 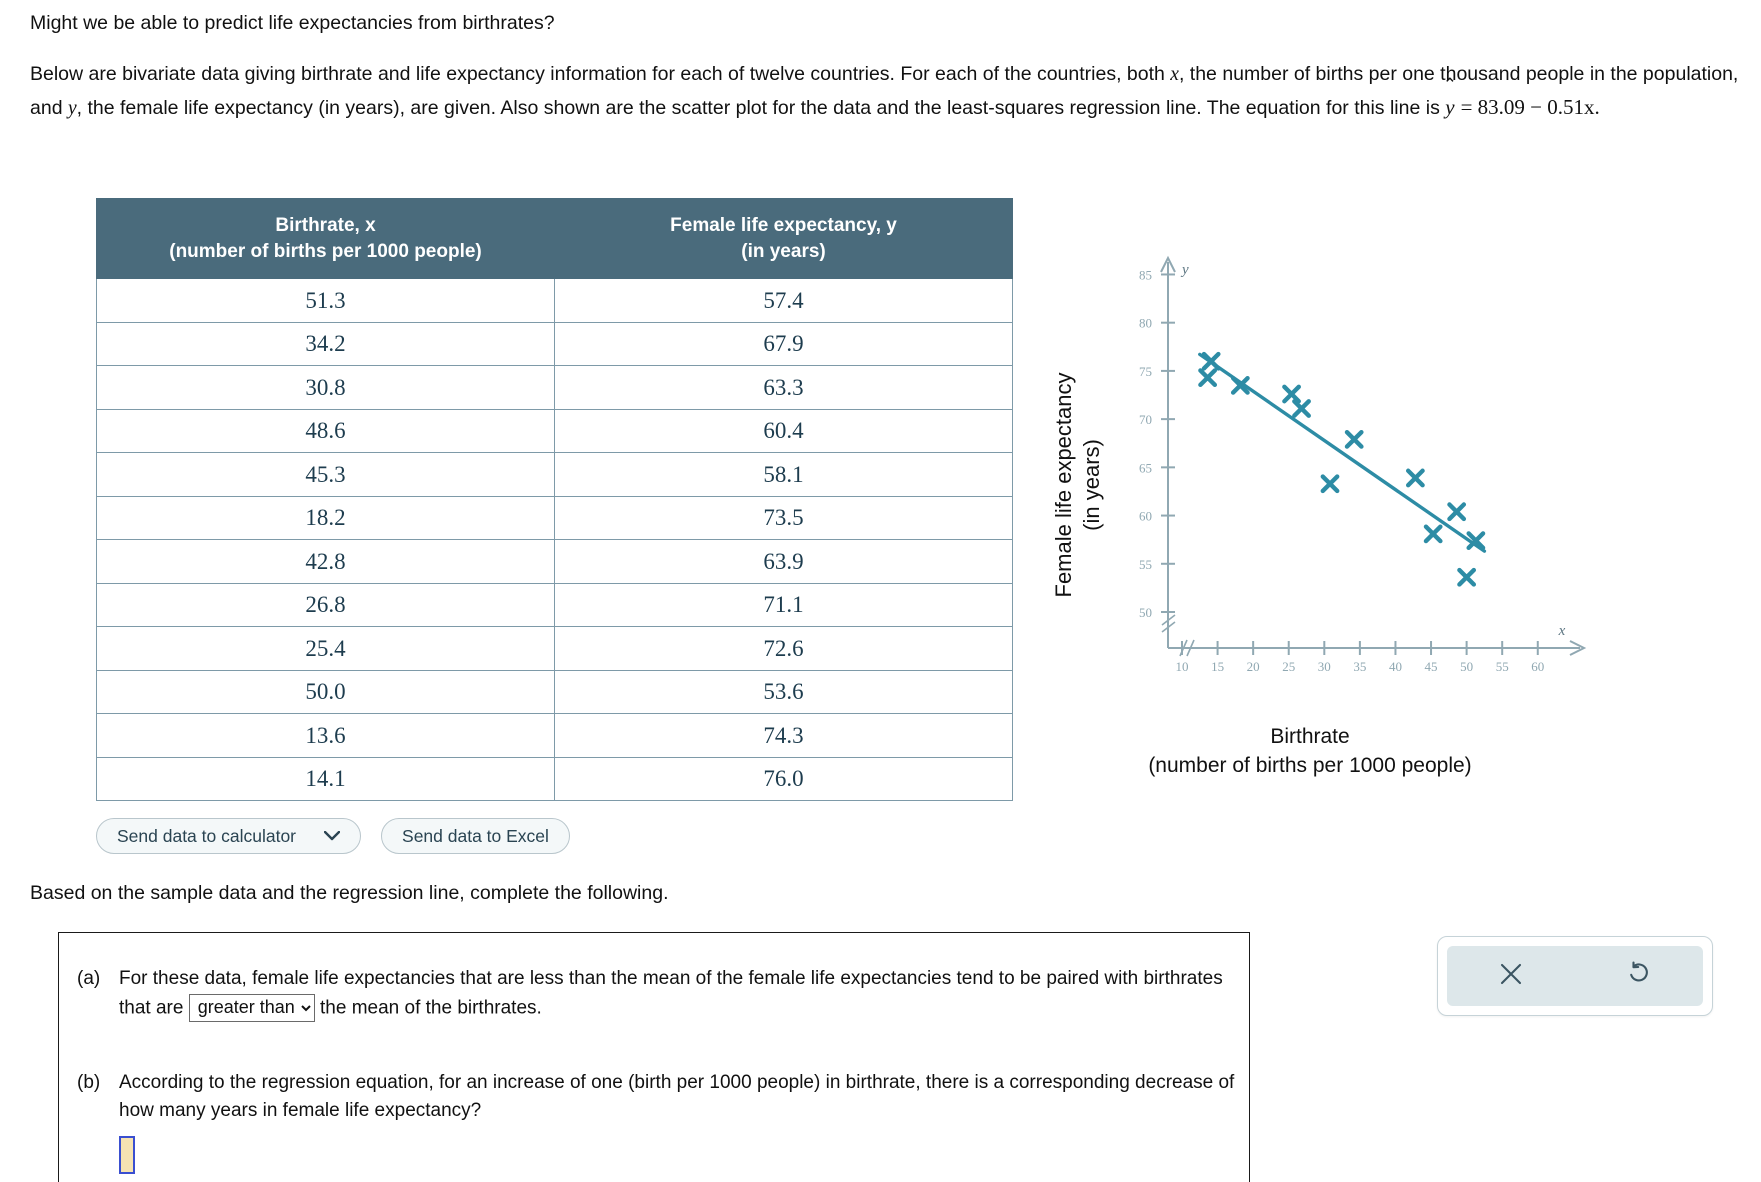 What do you see at coordinates (783, 225) in the screenshot?
I see `header-life-line1: Female life expectancy, y` at bounding box center [783, 225].